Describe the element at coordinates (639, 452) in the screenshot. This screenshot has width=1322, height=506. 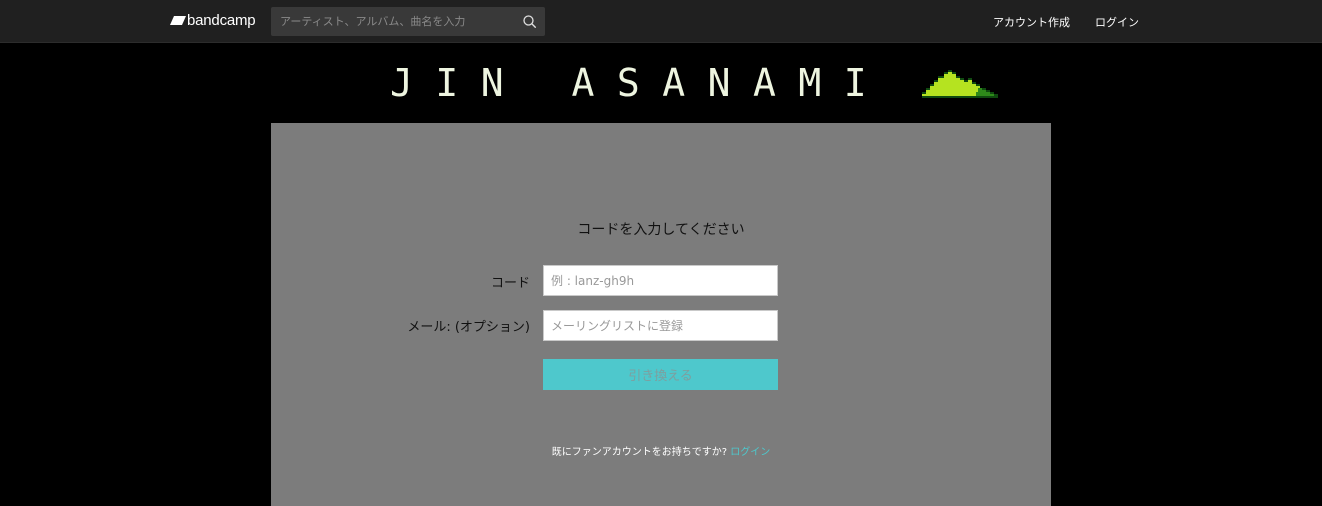
I see `existing-account-text: 既にファンアカウントをお持ちですか?` at that location.